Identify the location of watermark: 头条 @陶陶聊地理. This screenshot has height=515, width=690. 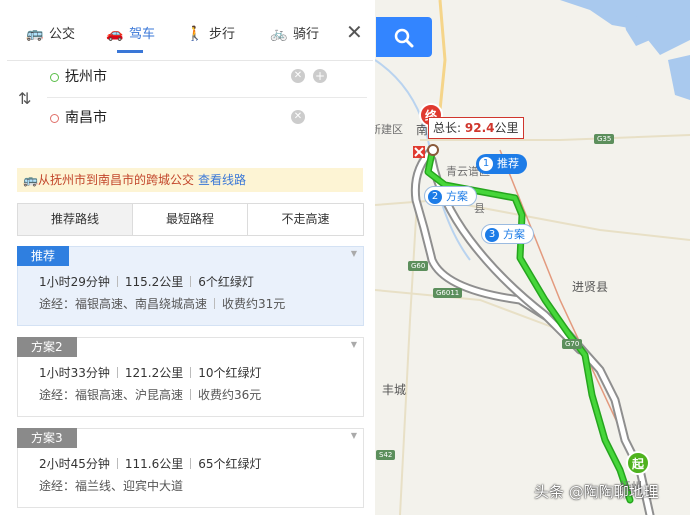
(596, 492).